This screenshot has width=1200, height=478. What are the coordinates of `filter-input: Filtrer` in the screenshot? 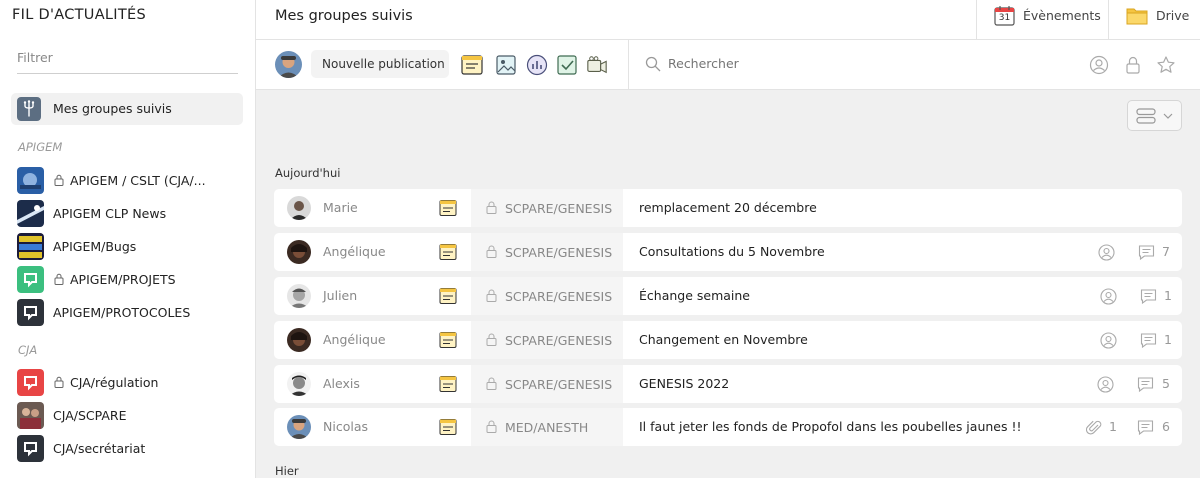 It's located at (127, 59).